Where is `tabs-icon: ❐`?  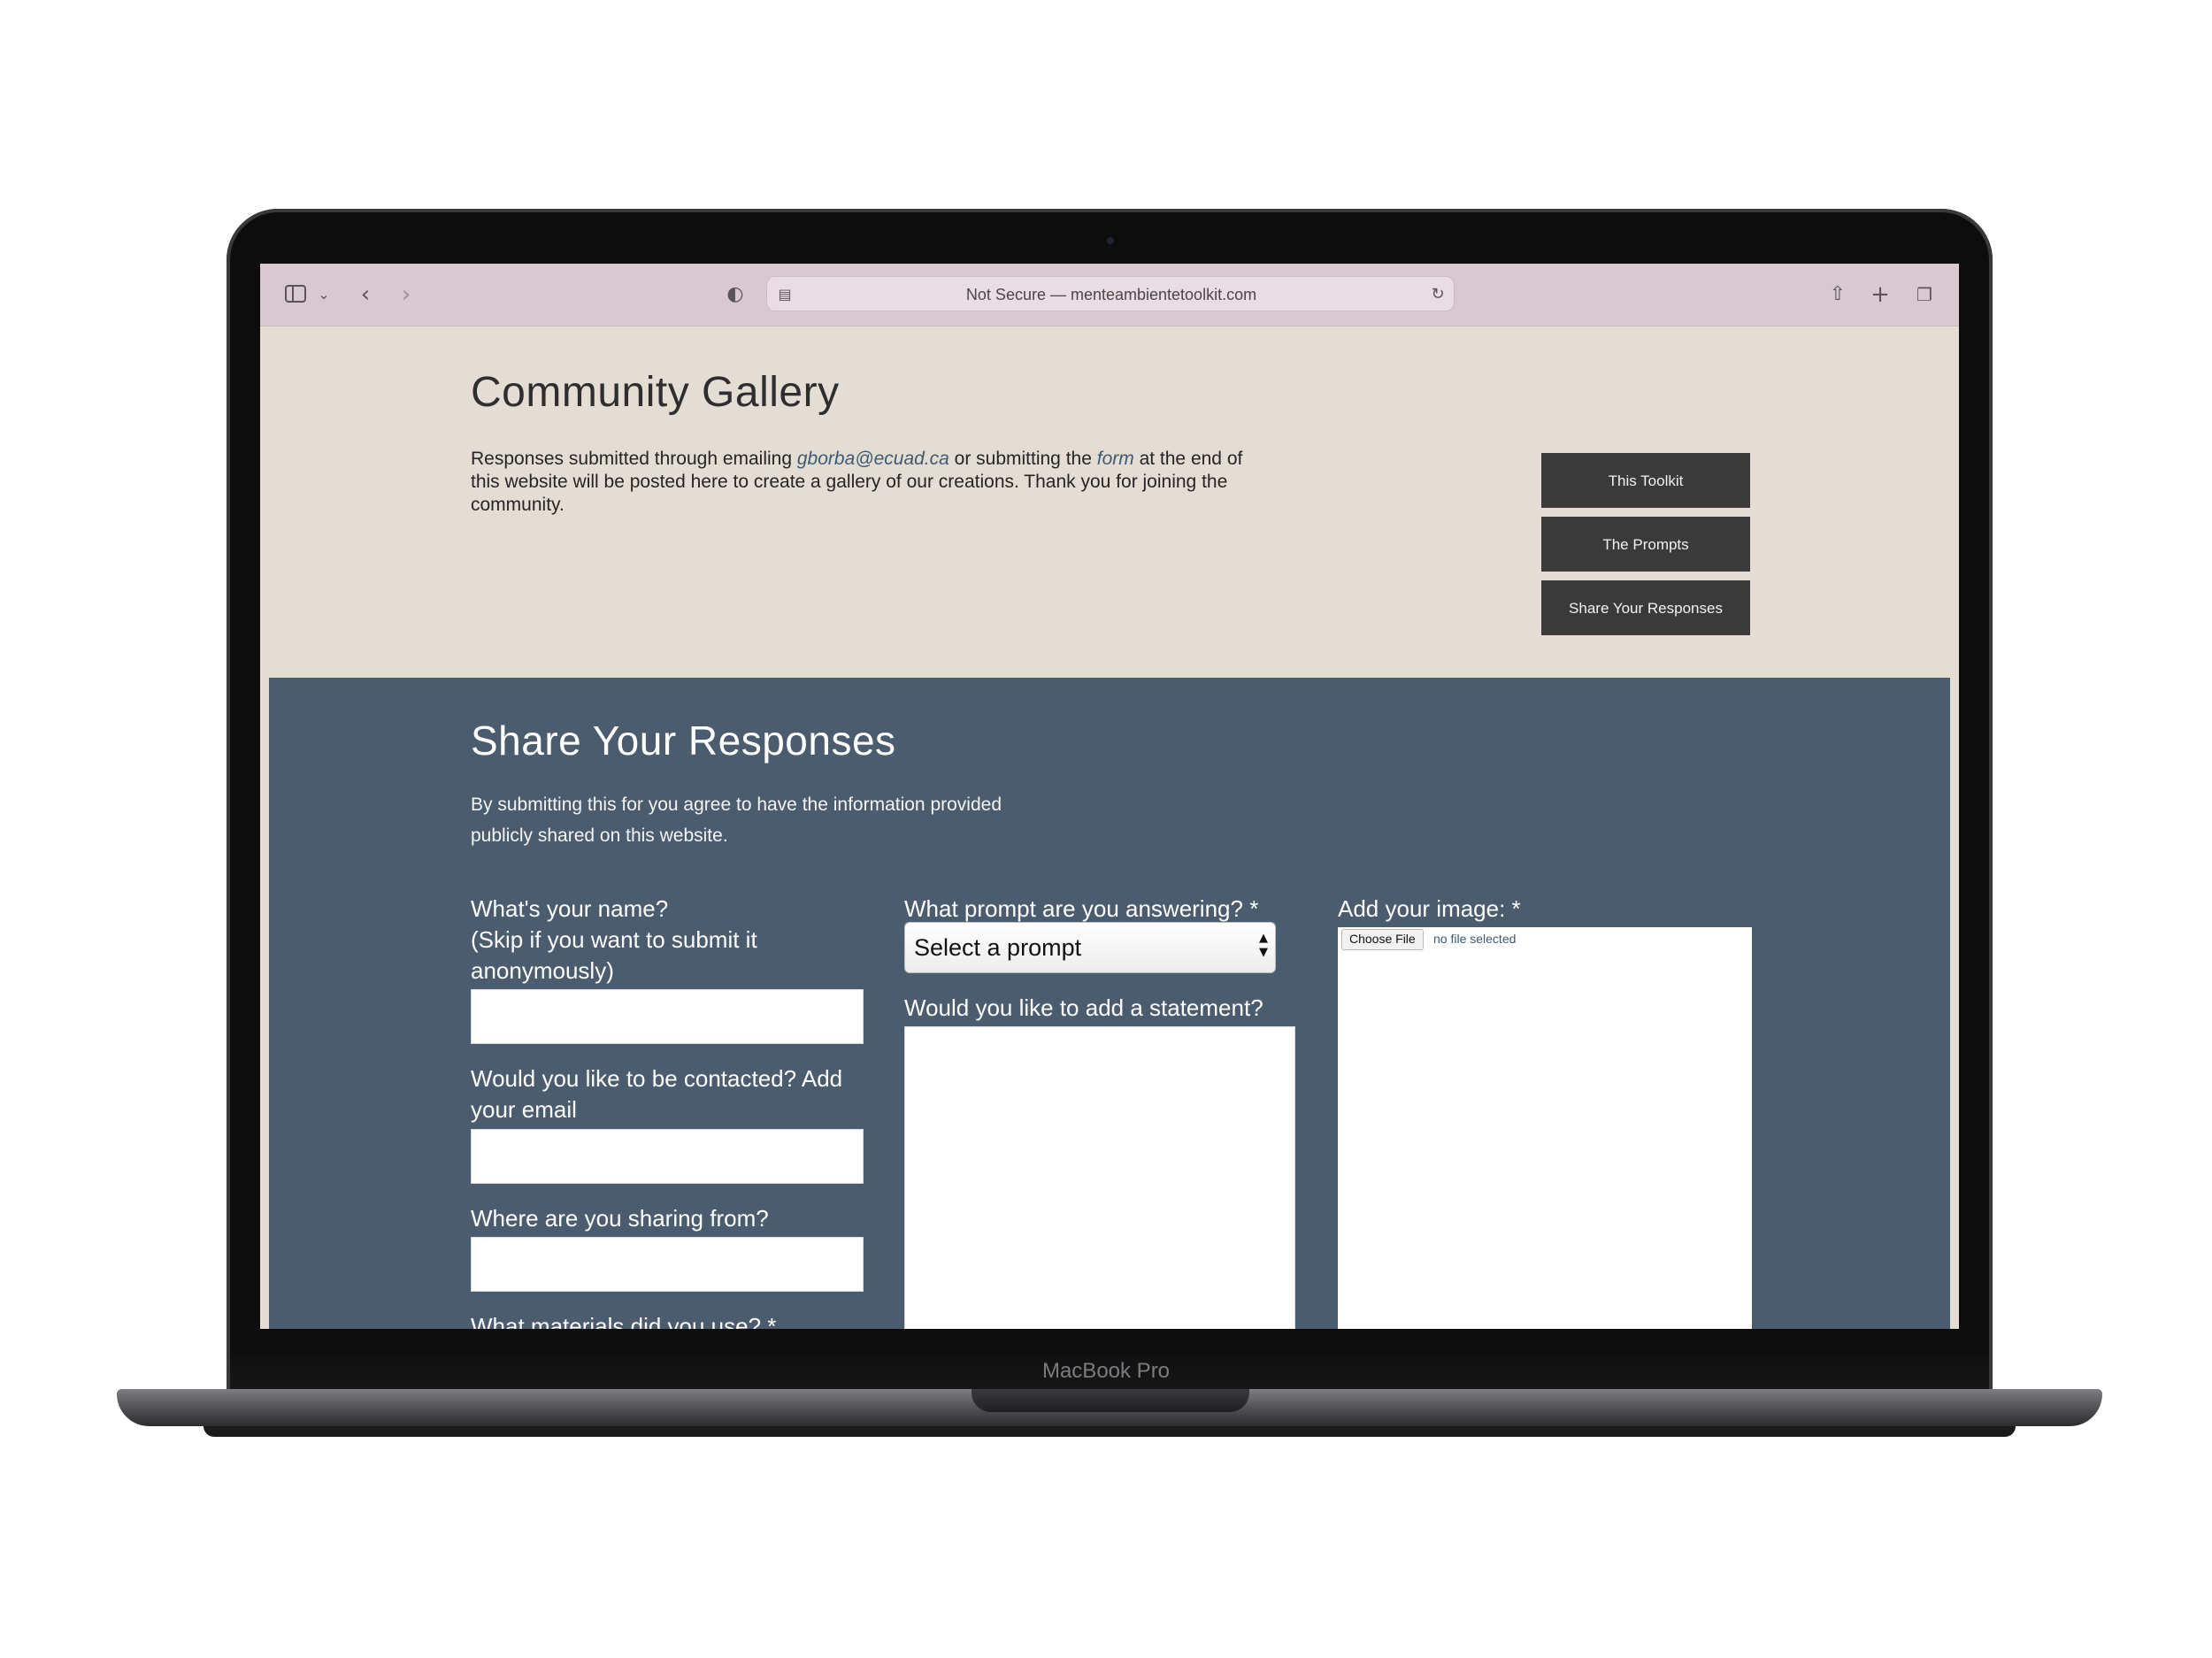
tabs-icon: ❐ is located at coordinates (1925, 294).